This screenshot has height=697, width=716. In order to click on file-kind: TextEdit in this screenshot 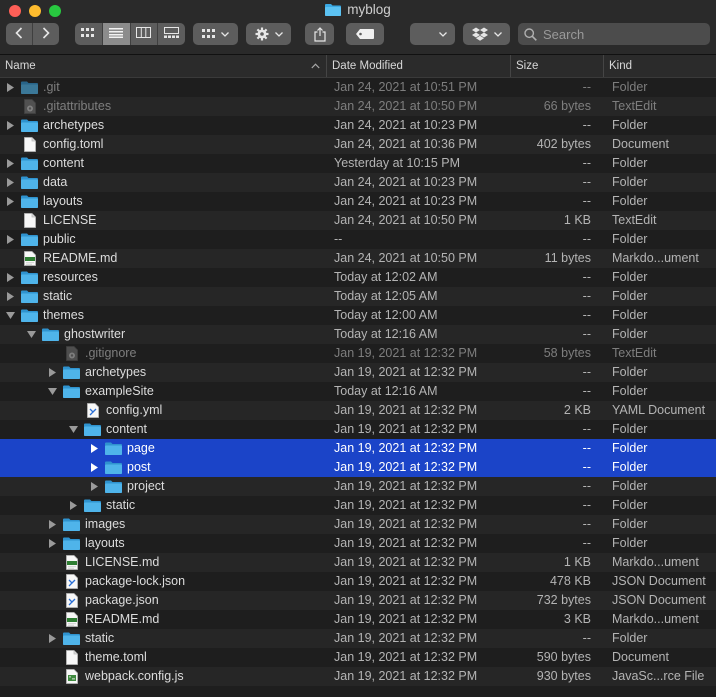, I will do `click(634, 220)`.